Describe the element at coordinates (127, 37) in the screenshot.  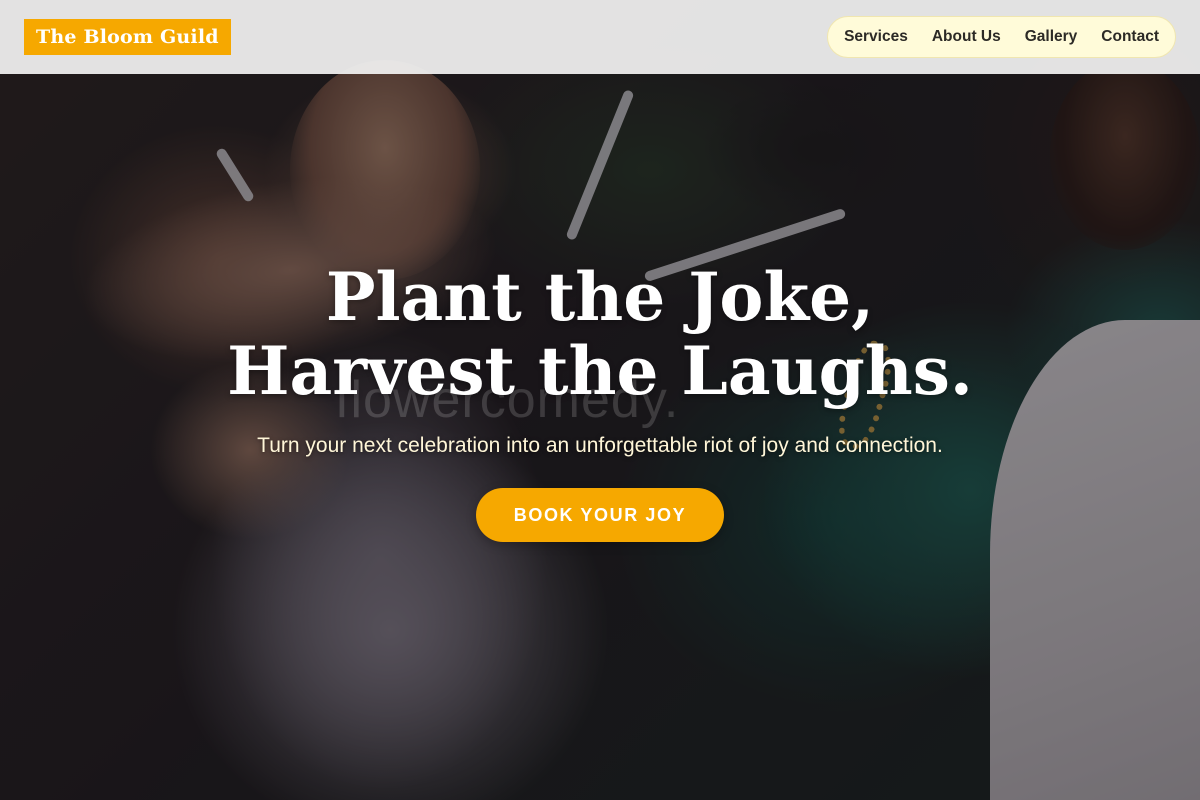
I see `site-logo: The Bloom Guild` at that location.